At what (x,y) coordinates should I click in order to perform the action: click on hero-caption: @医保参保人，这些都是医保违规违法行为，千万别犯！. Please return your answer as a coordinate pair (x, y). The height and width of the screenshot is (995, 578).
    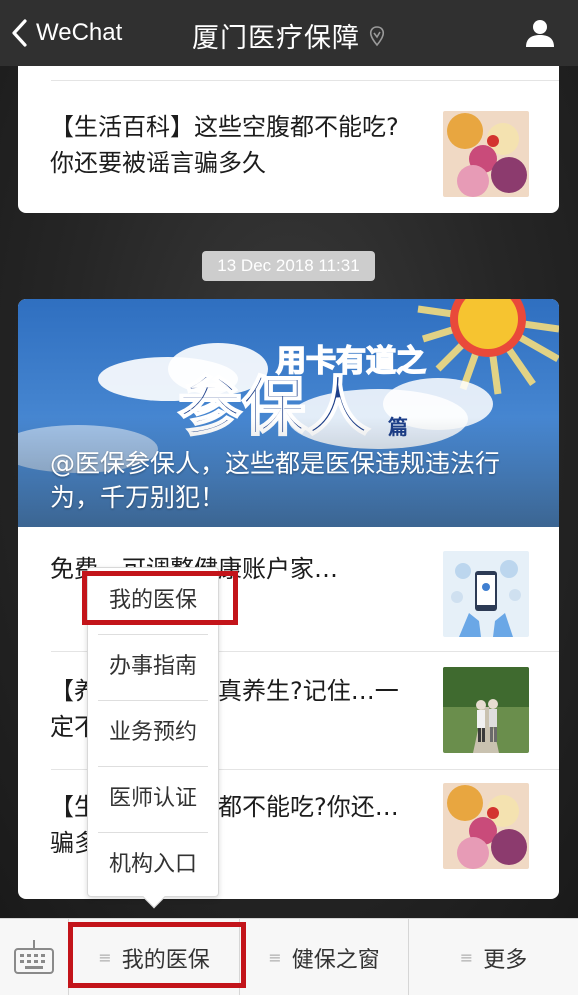
    Looking at the image, I should click on (275, 480).